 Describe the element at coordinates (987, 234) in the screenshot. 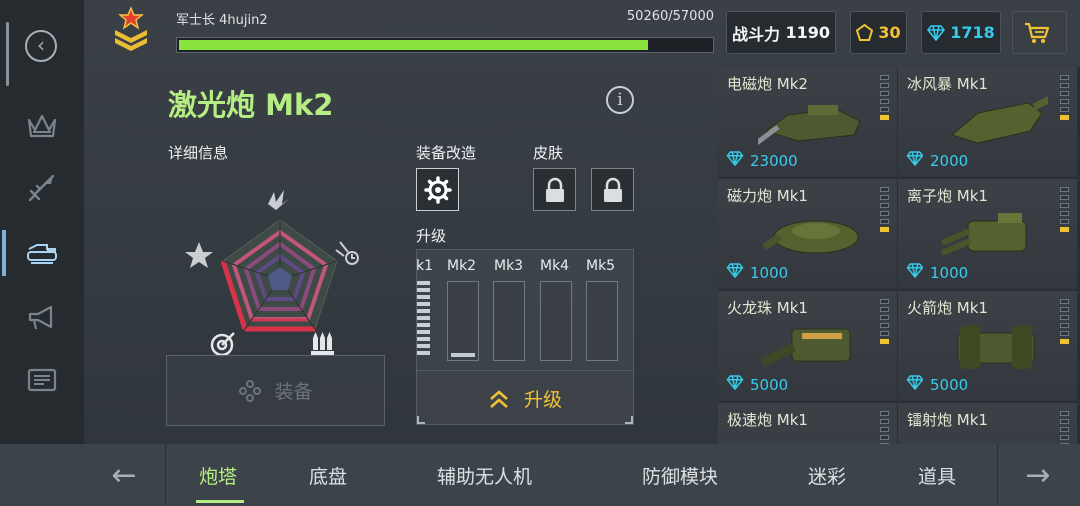

I see `turret-card: 离子炮 Mk1 1000` at that location.